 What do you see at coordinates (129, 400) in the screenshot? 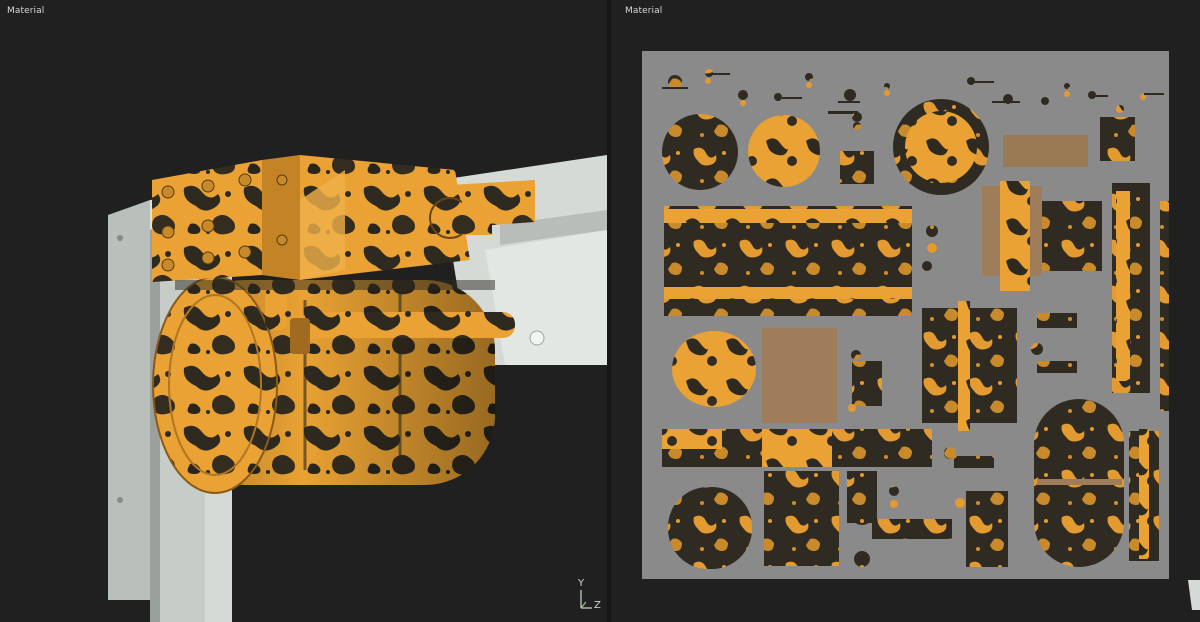
I see `frame-post-left` at bounding box center [129, 400].